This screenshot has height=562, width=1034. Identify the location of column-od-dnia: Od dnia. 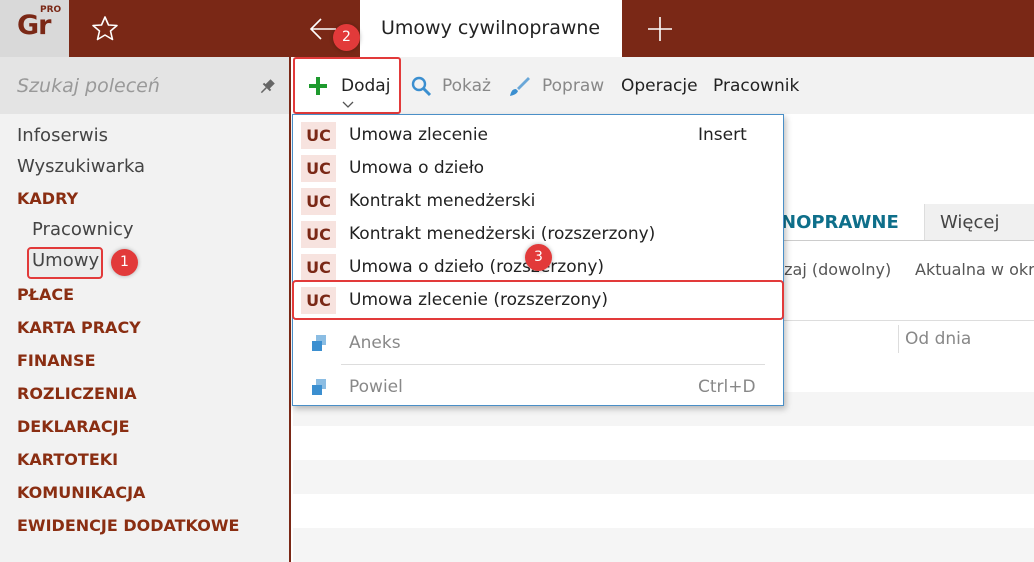
(938, 339).